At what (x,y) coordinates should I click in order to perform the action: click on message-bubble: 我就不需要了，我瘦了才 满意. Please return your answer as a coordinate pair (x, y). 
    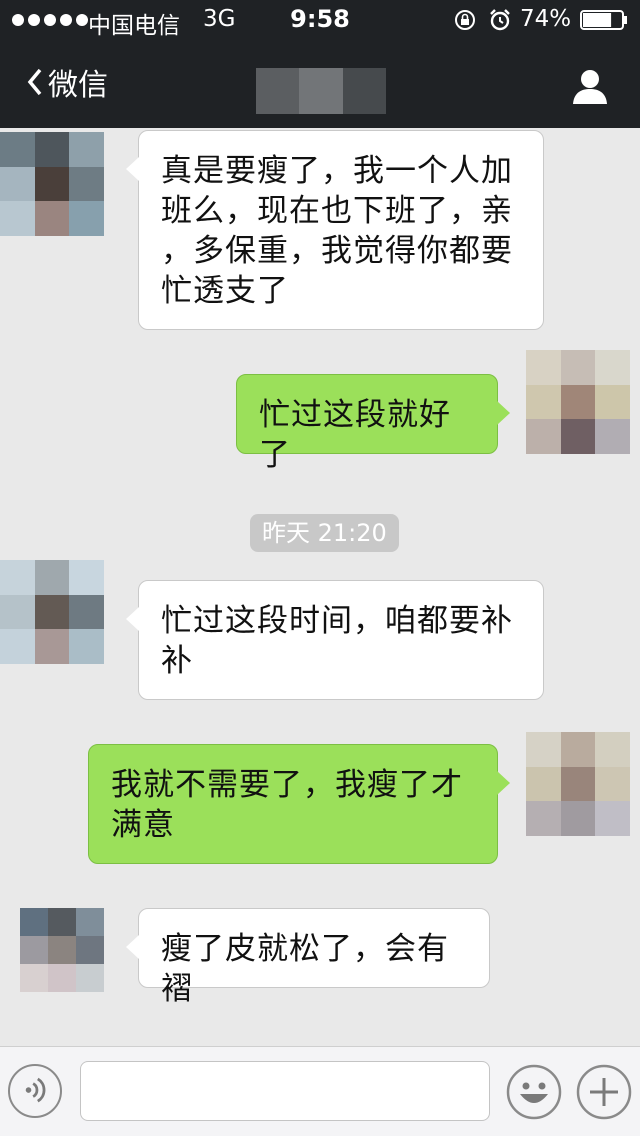
    Looking at the image, I should click on (299, 804).